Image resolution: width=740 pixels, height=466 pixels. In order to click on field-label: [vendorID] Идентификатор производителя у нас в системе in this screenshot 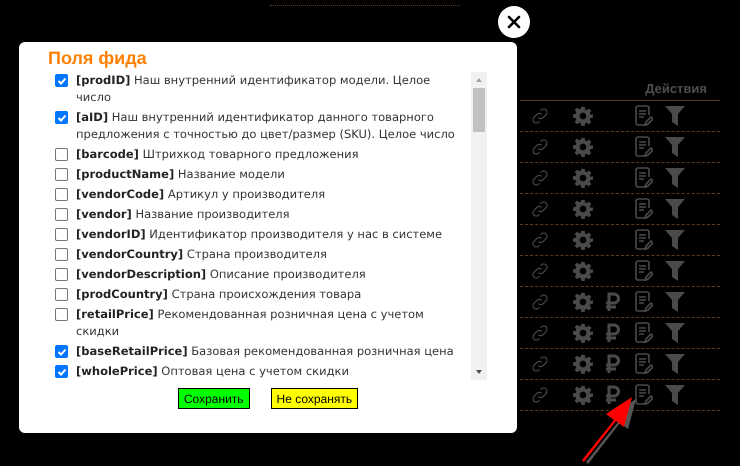, I will do `click(259, 234)`.